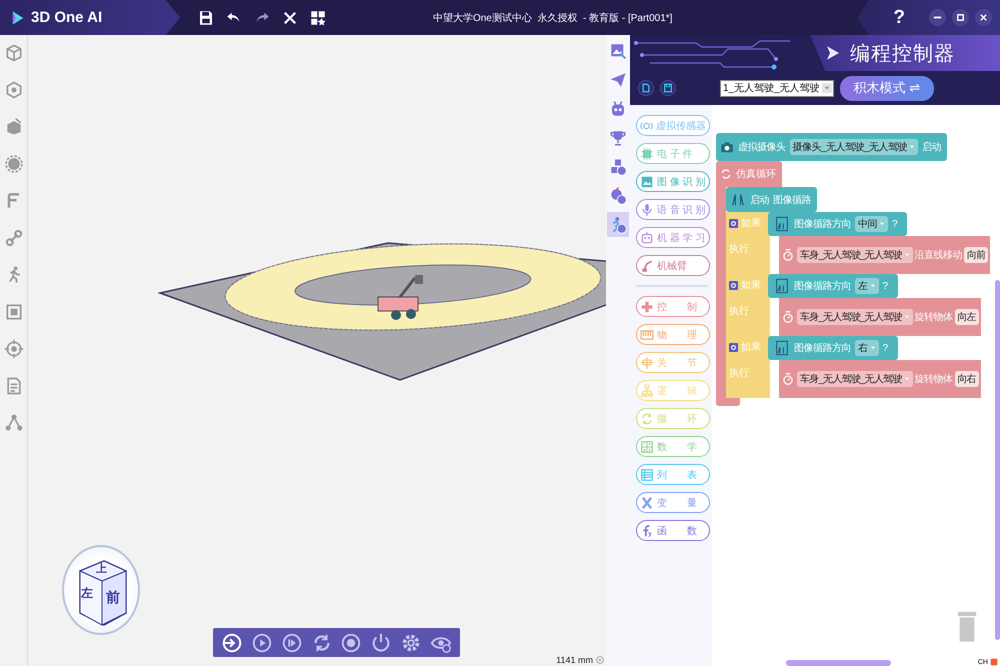 Image resolution: width=1000 pixels, height=666 pixels. What do you see at coordinates (14, 349) in the screenshot?
I see `target-tool` at bounding box center [14, 349].